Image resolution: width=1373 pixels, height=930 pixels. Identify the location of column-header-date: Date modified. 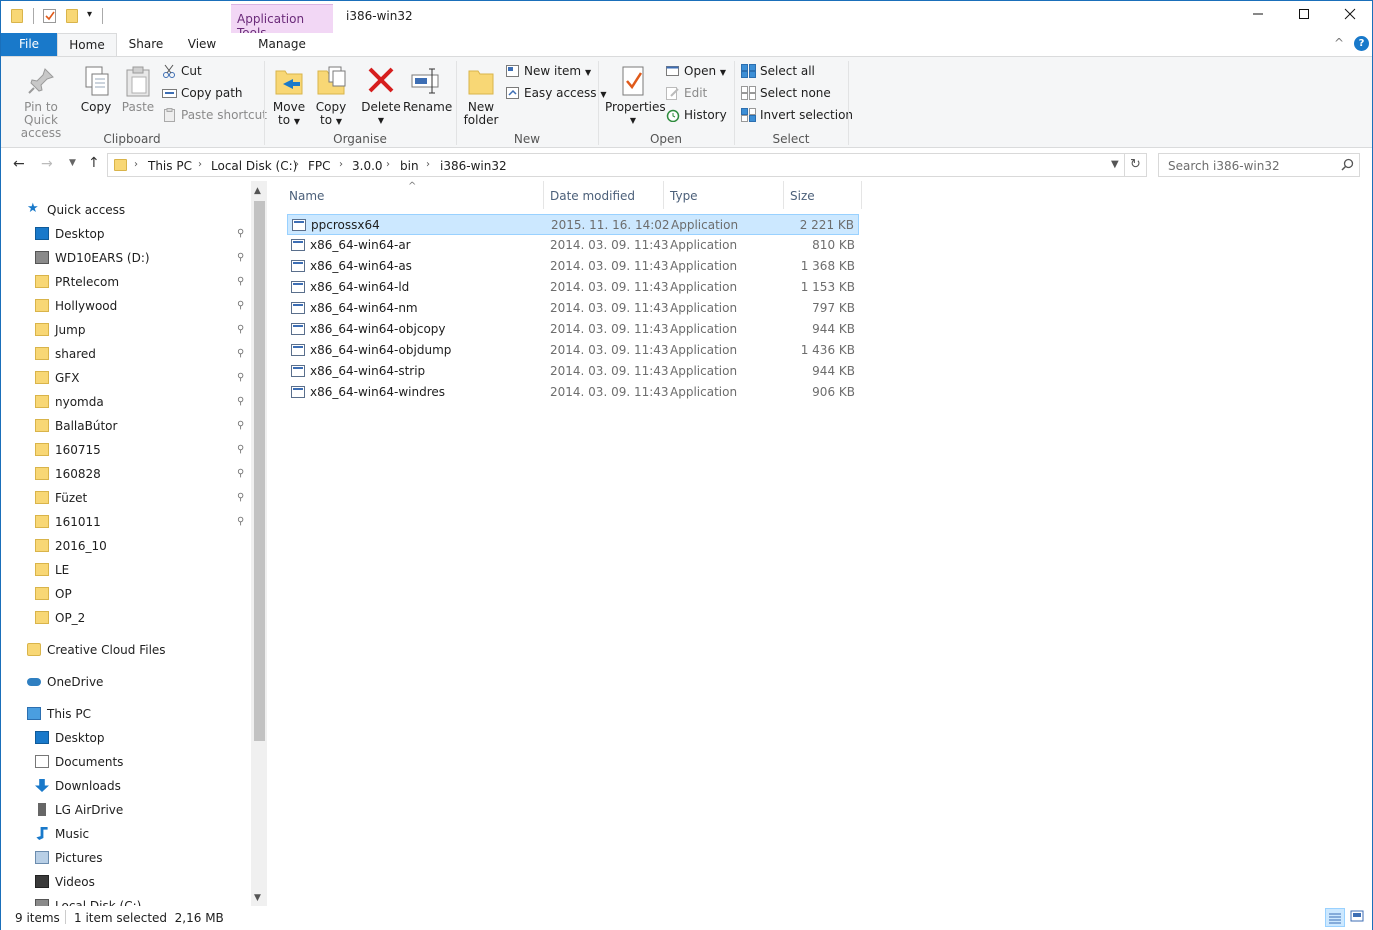
(592, 196).